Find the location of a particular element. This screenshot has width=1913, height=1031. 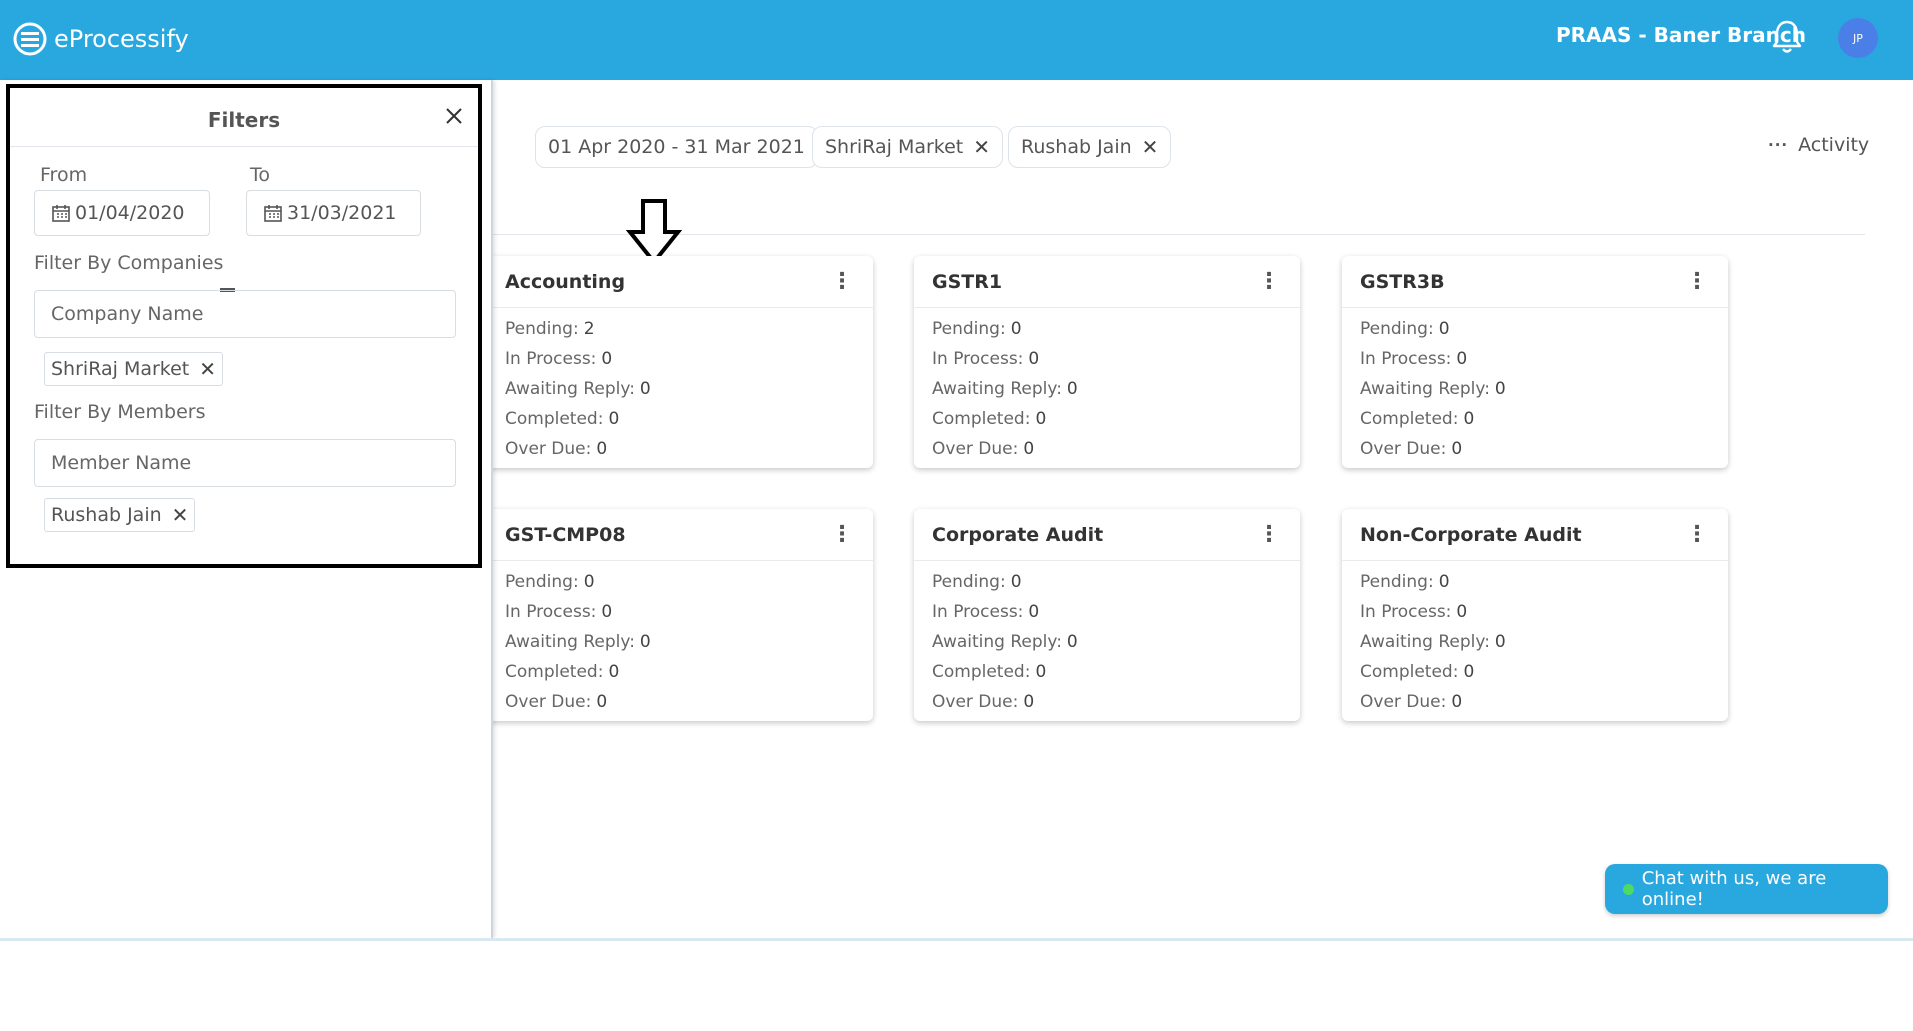

member-tag: Rushab Jain ✕ is located at coordinates (120, 515).